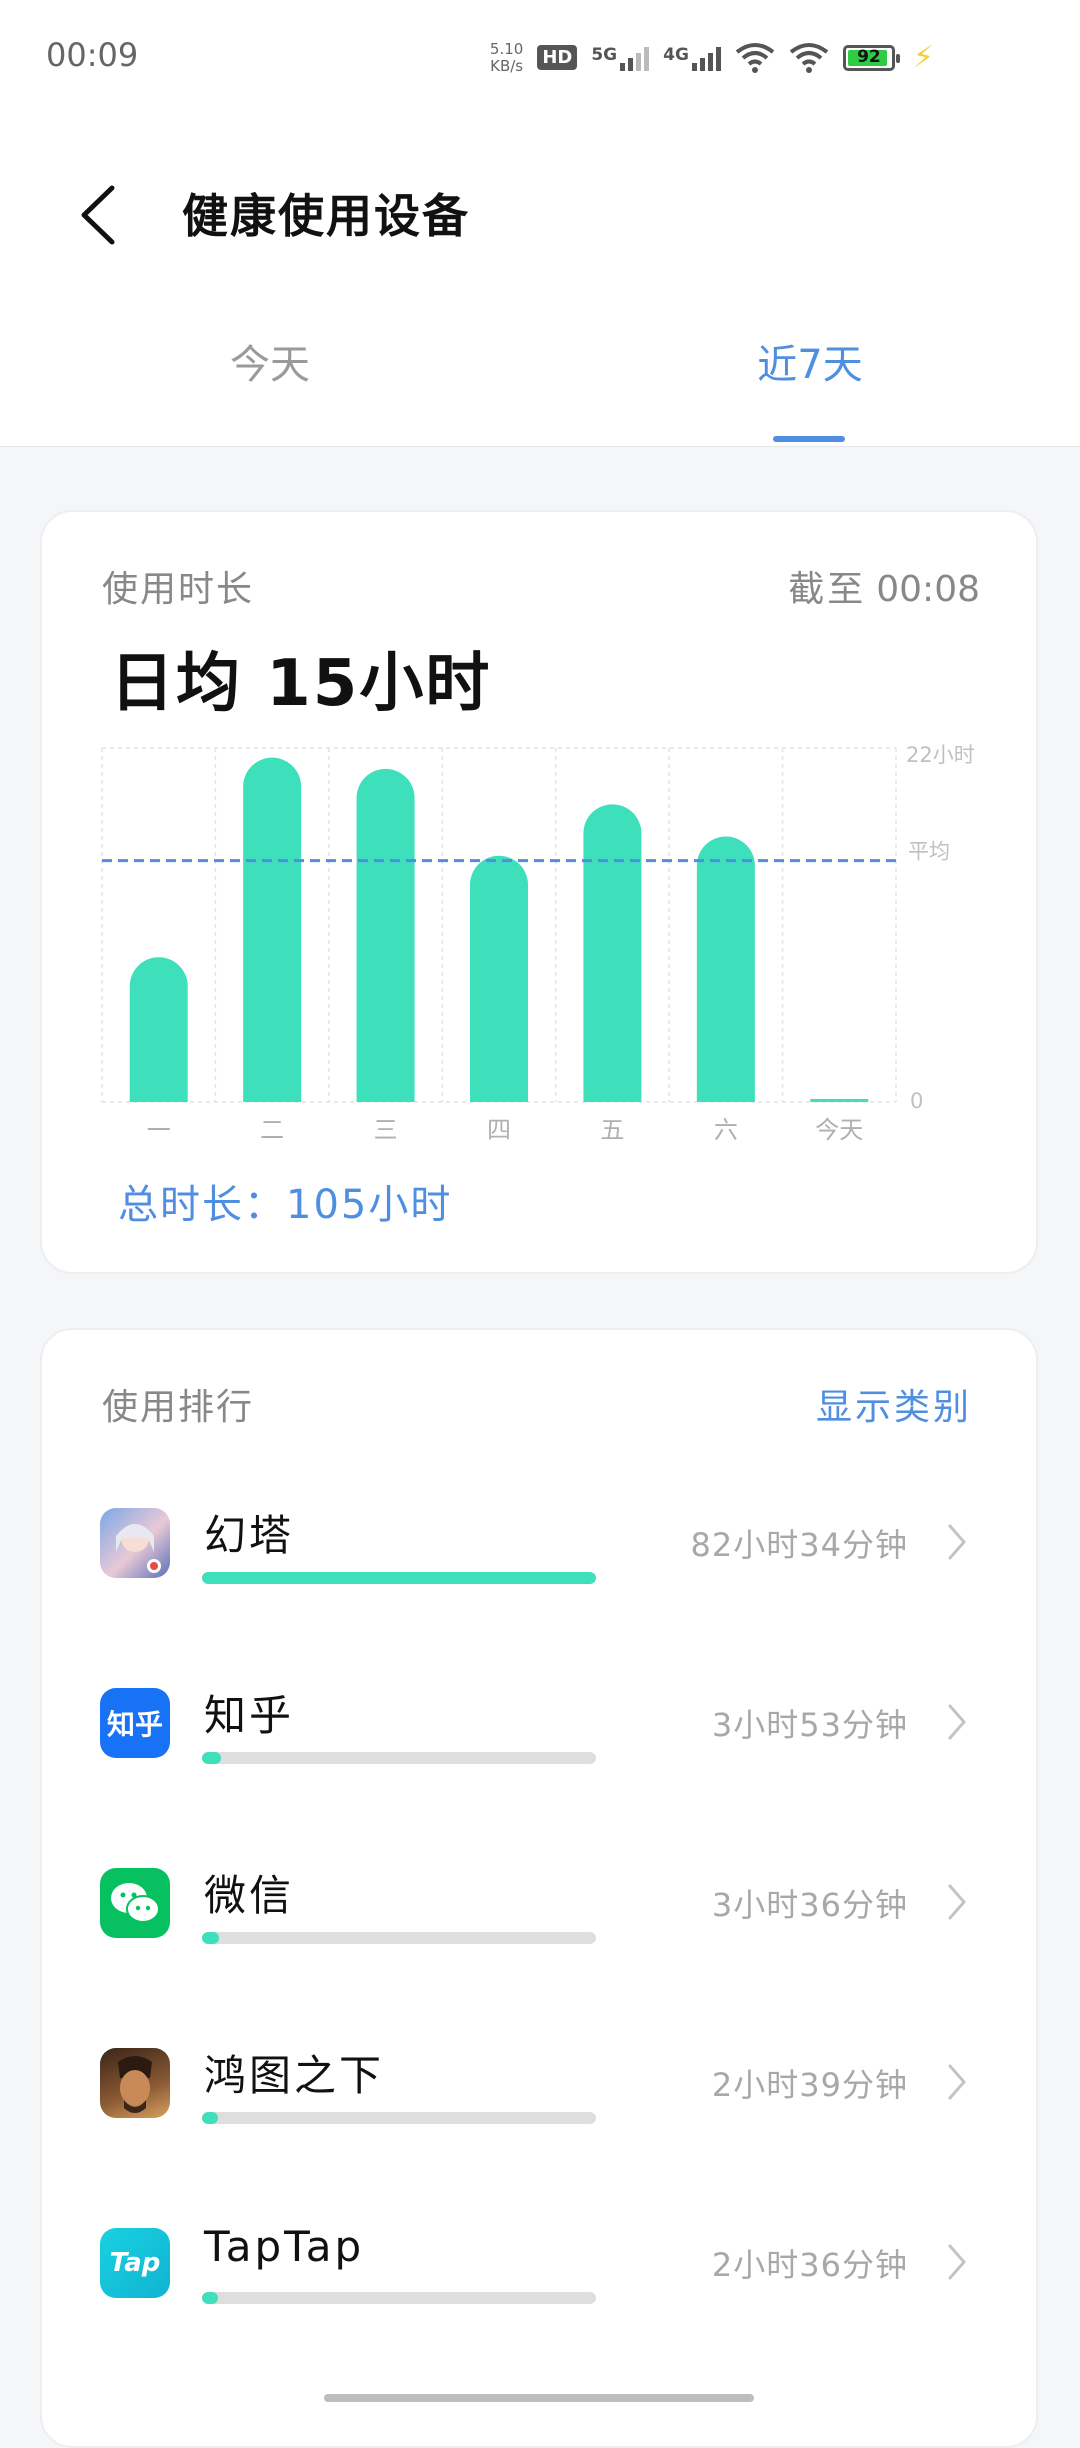 The height and width of the screenshot is (2448, 1080). What do you see at coordinates (726, 1130) in the screenshot?
I see `x-tick-label: 六` at bounding box center [726, 1130].